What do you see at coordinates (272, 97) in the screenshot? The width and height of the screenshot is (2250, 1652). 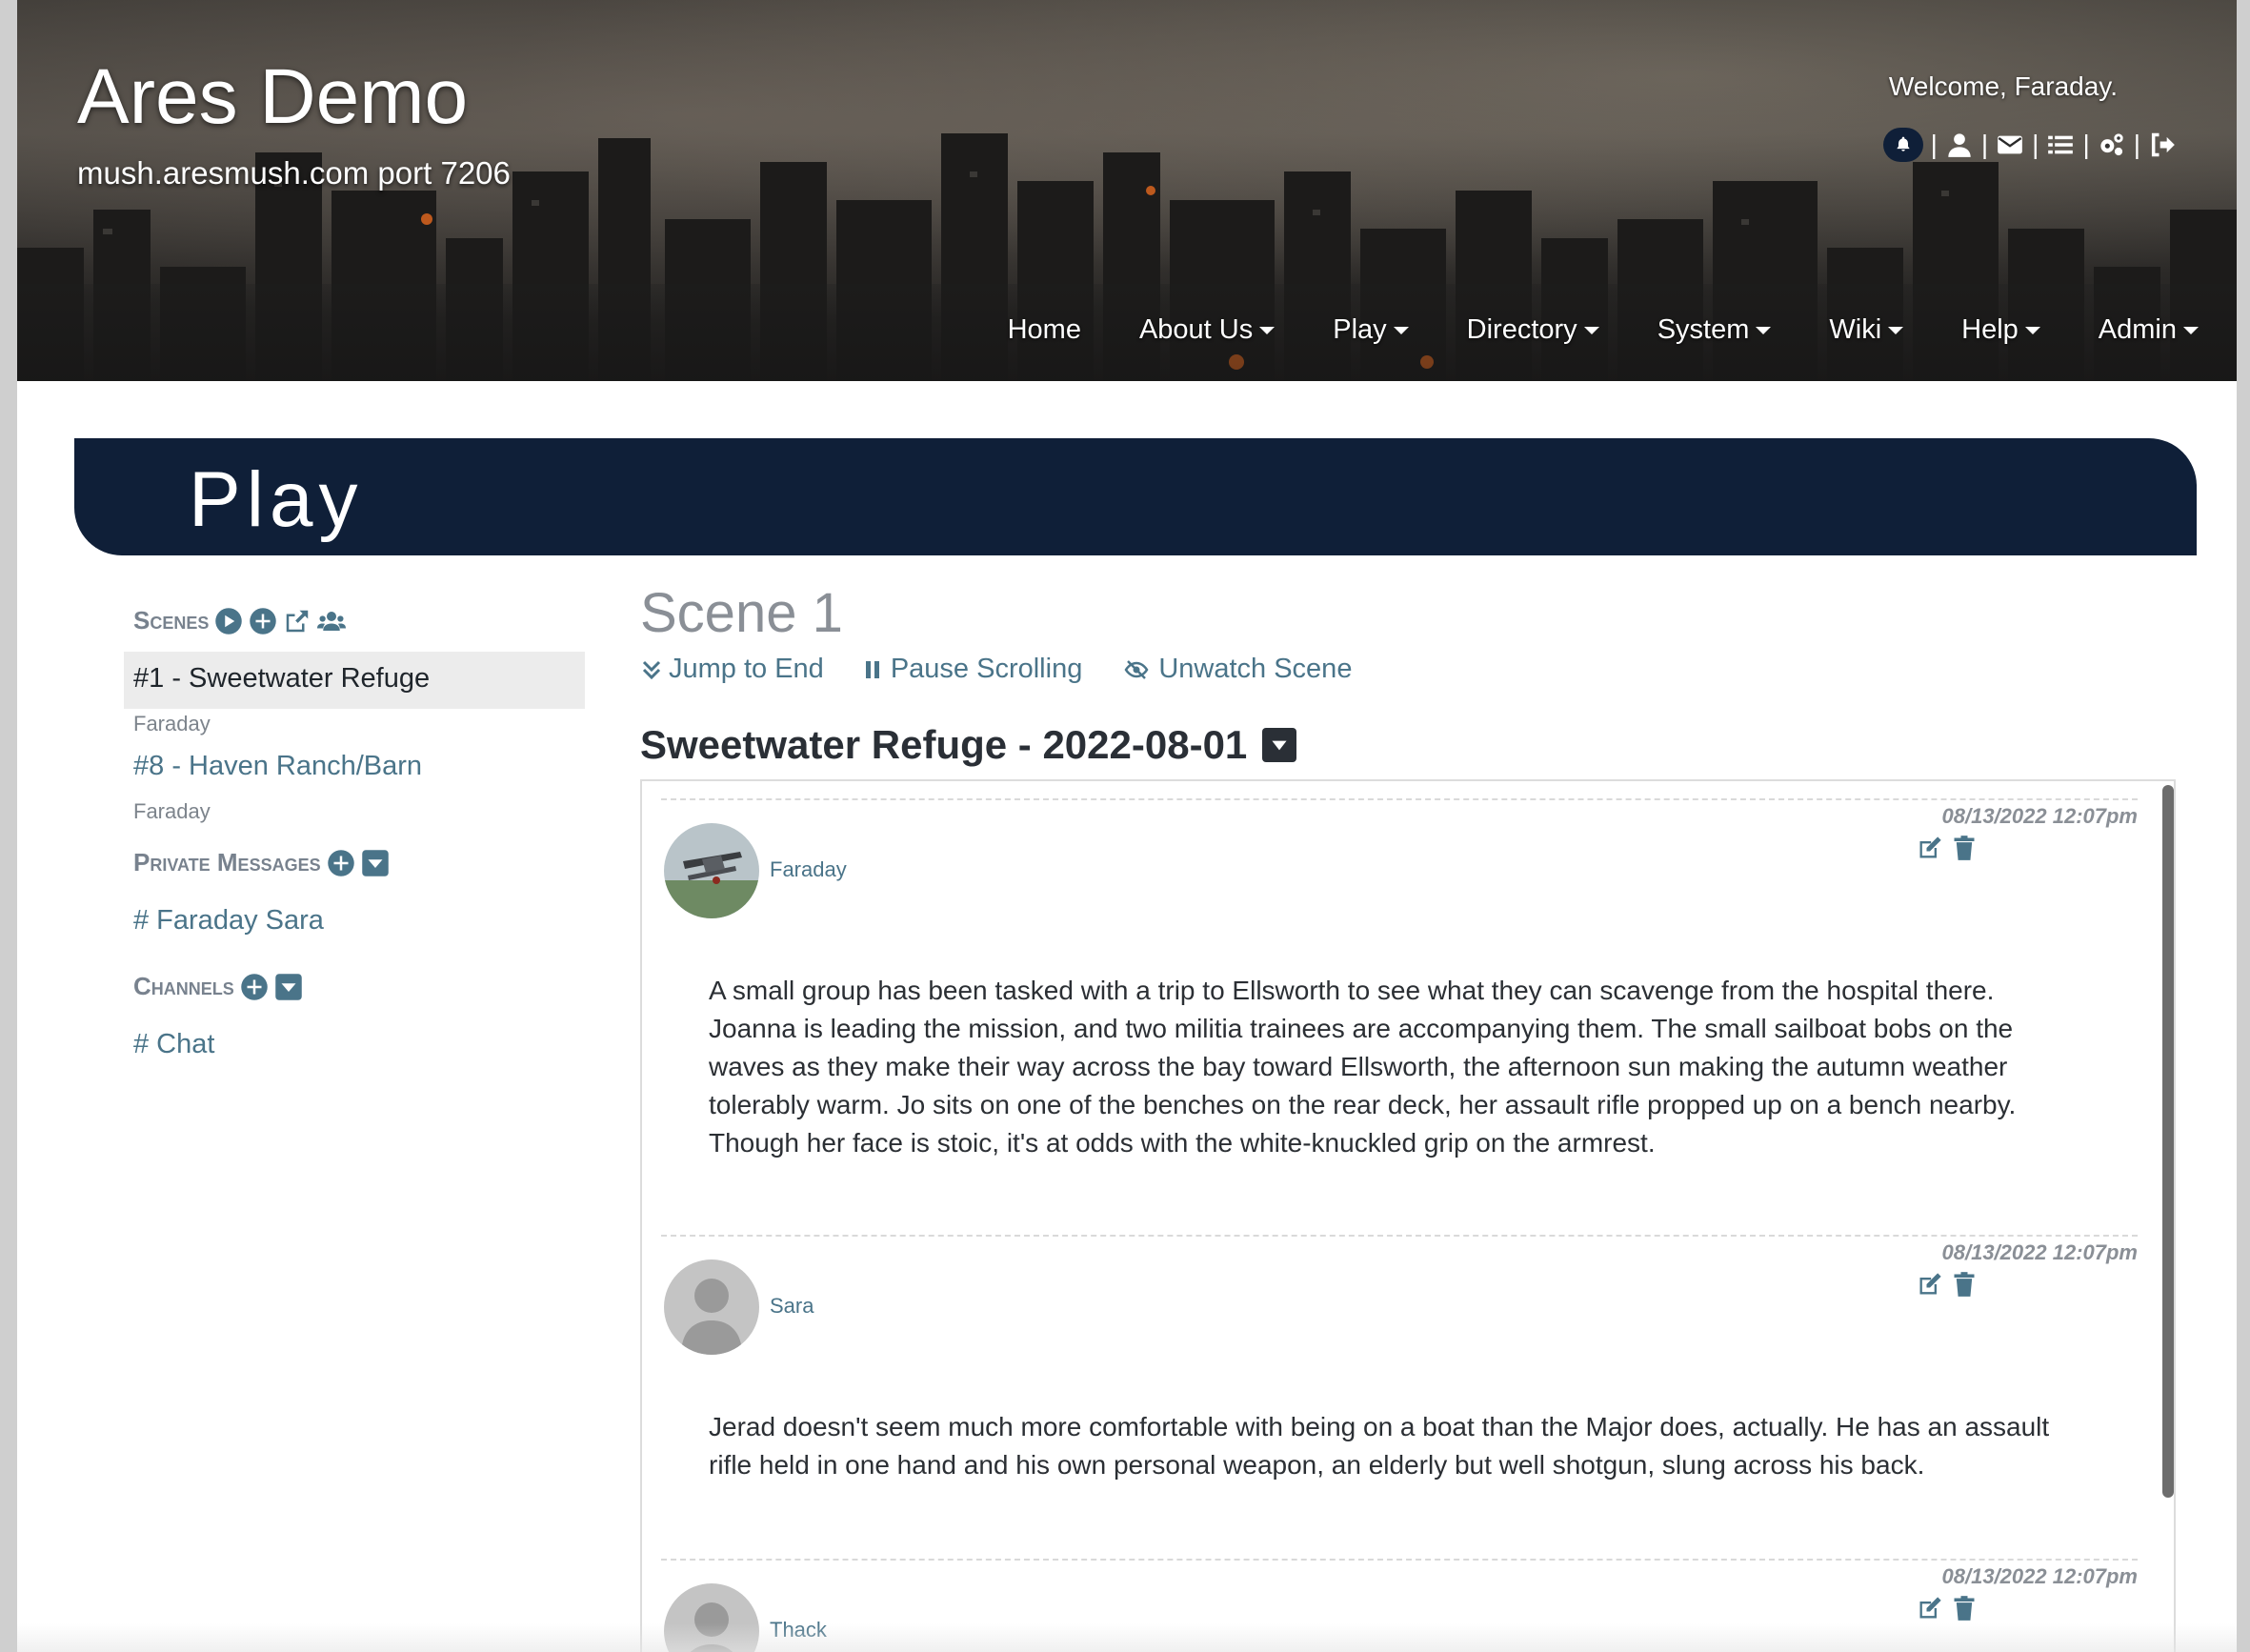 I see `site-title: Ares Demo` at bounding box center [272, 97].